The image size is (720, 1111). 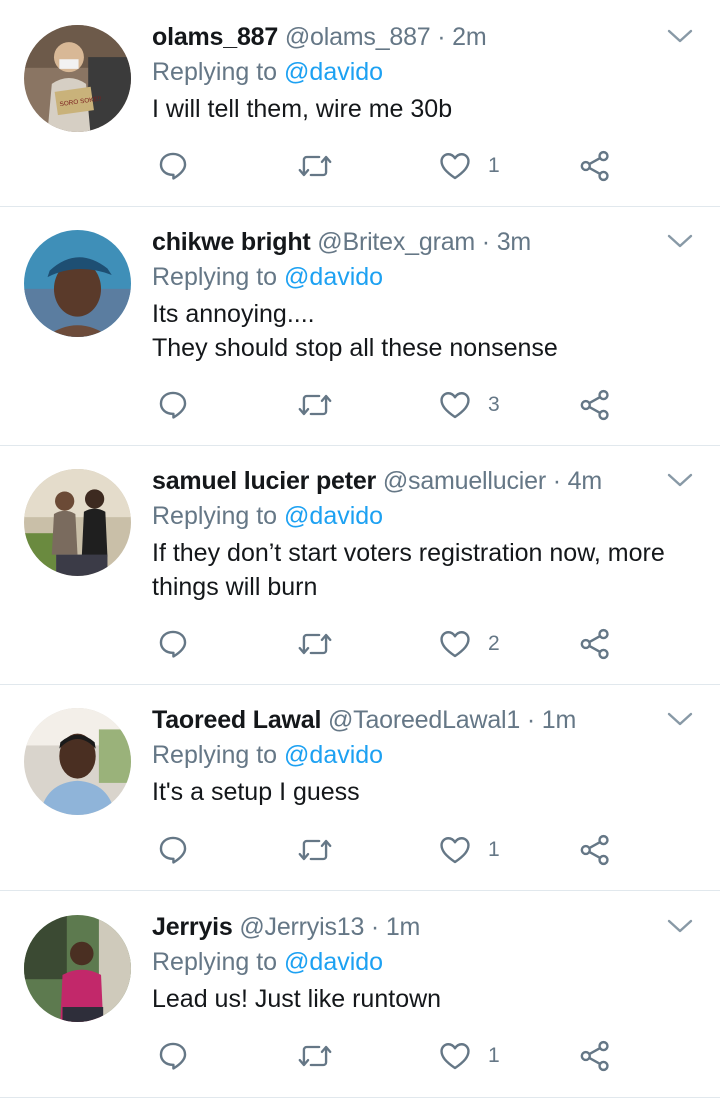 What do you see at coordinates (215, 37) in the screenshot?
I see `display-name: olams_887` at bounding box center [215, 37].